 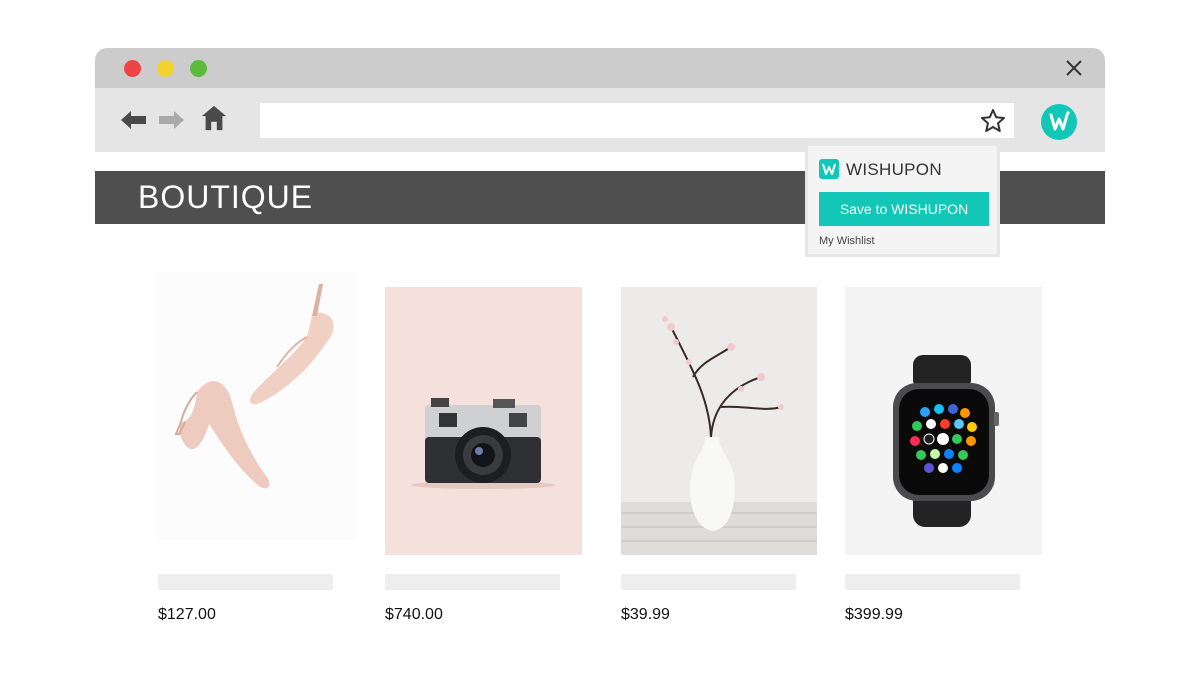 What do you see at coordinates (993, 121) in the screenshot?
I see `bookmark-star-icon` at bounding box center [993, 121].